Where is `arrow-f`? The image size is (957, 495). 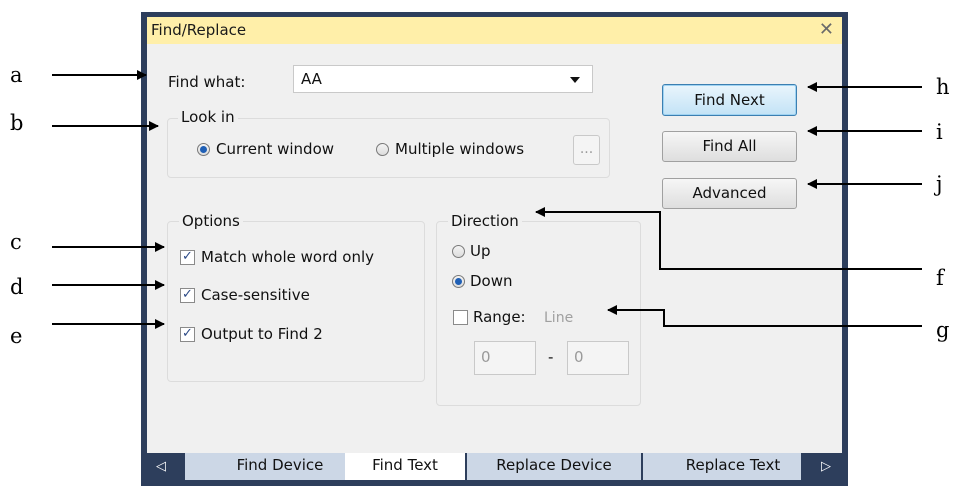 arrow-f is located at coordinates (728, 238).